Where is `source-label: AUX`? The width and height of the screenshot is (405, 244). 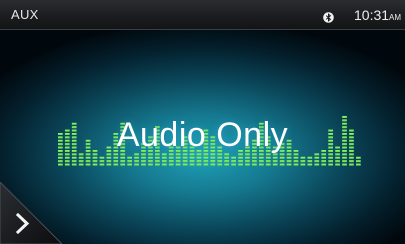 source-label: AUX is located at coordinates (25, 14).